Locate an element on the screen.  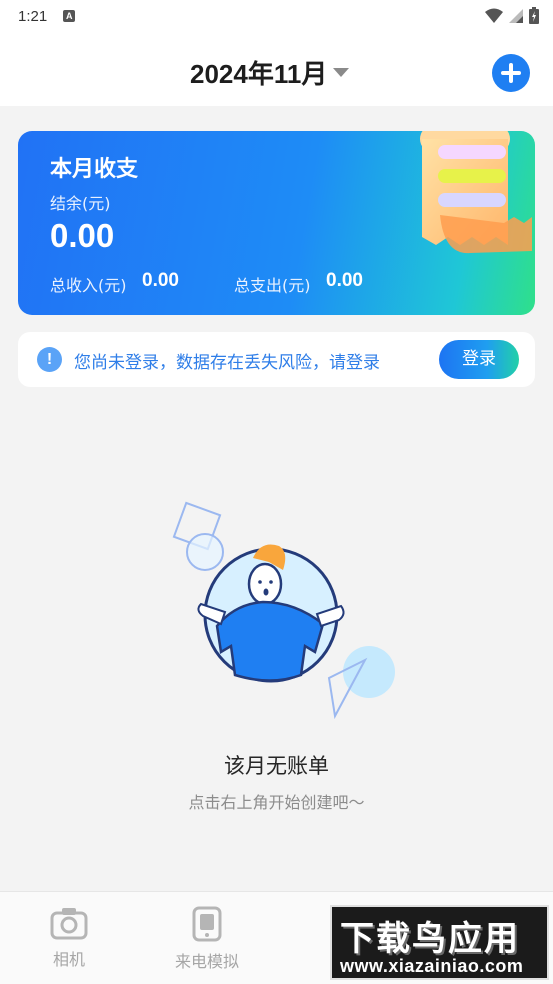
summary-title: 本月收支 is located at coordinates (94, 169).